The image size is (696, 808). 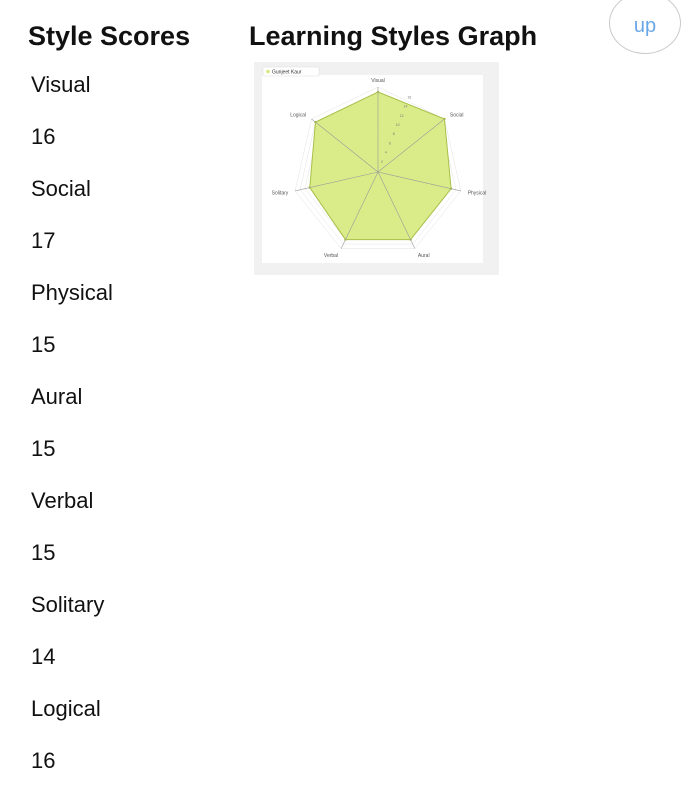 I want to click on radial-tick-label: 16, so click(x=409, y=97).